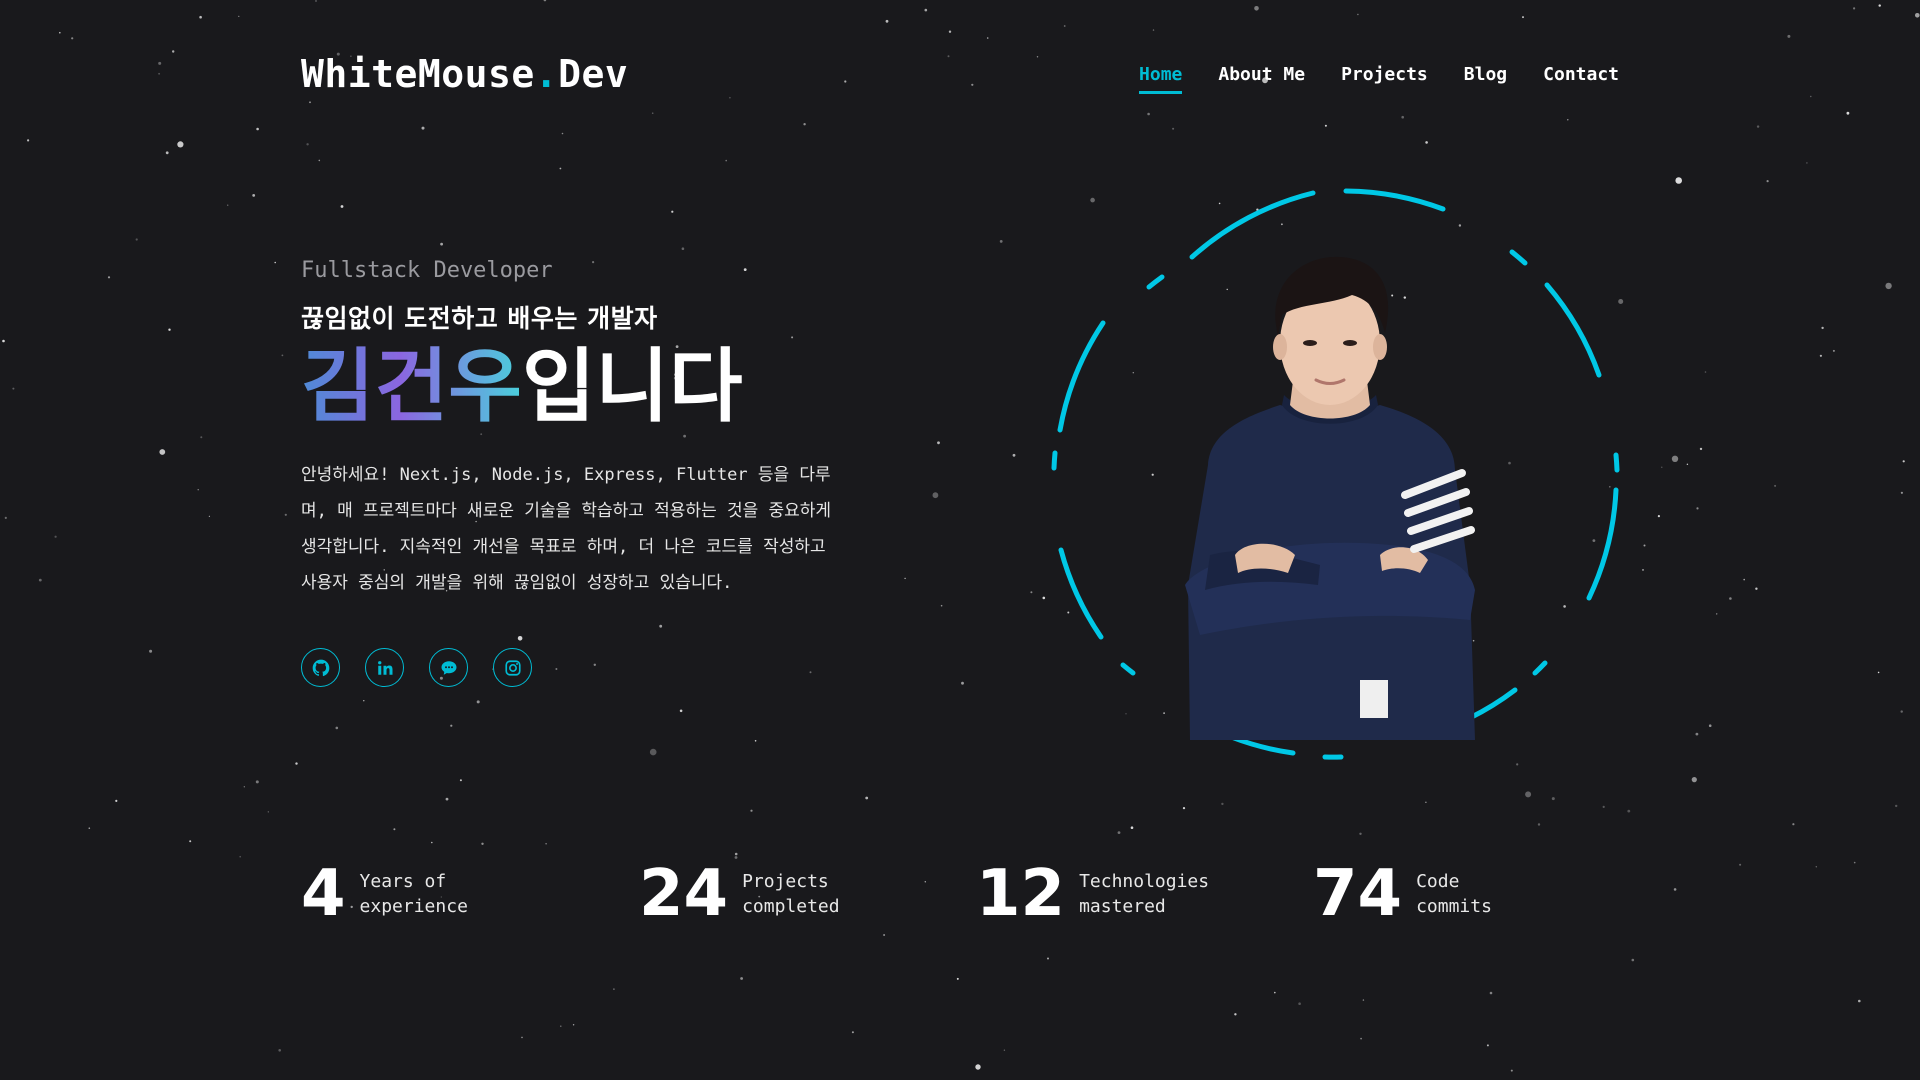 This screenshot has height=1080, width=1920. Describe the element at coordinates (1581, 78) in the screenshot. I see `nav-item-contact: Contact` at that location.